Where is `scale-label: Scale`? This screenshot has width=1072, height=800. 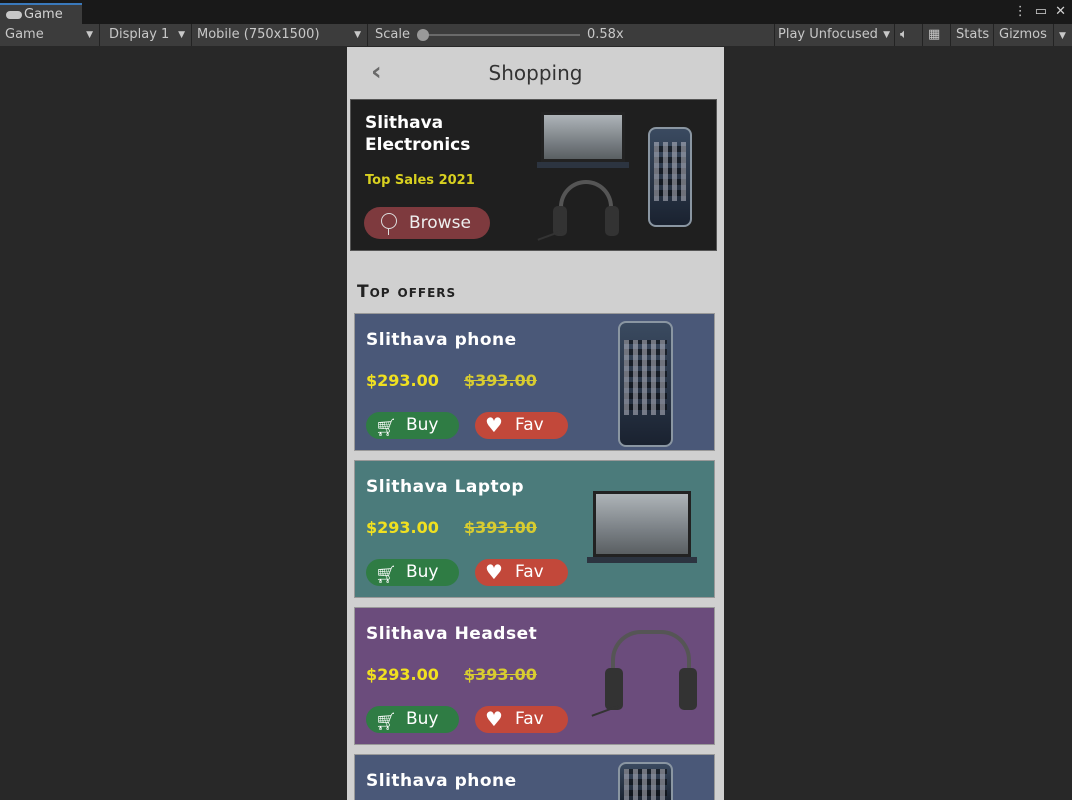
scale-label: Scale is located at coordinates (392, 34).